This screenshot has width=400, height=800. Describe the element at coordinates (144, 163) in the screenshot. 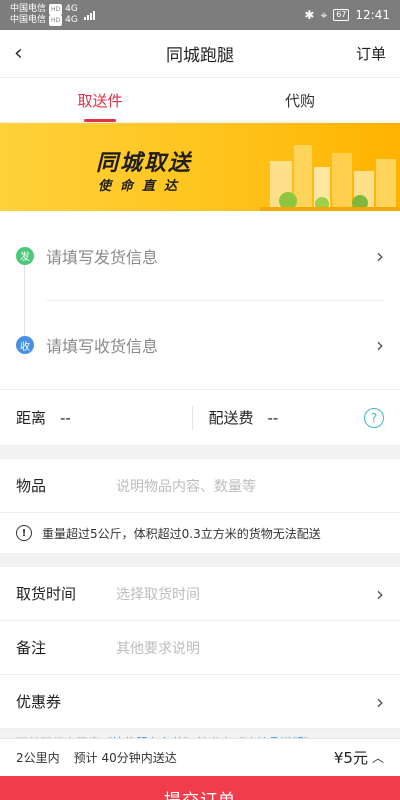

I see `banner-title: 同城取送` at that location.